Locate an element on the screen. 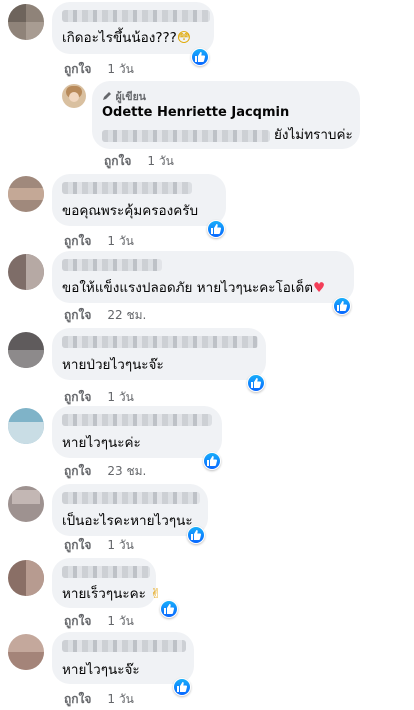  comment-item: ขอคุณพระคุ้มครองครับ ถูกใจ 1 วัน is located at coordinates (207, 209).